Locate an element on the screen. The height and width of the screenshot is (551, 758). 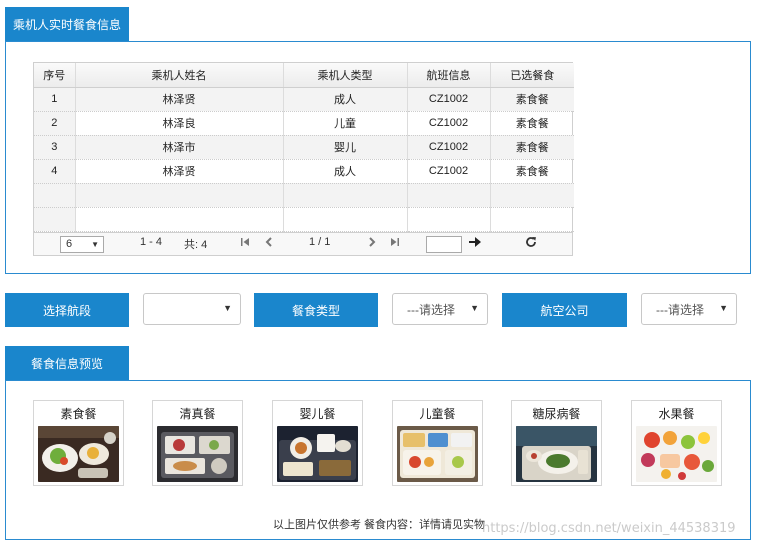
table-header-row: 序号 乘机人姓名 乘机人类型 航班信息 已选餐食 is located at coordinates (304, 75).